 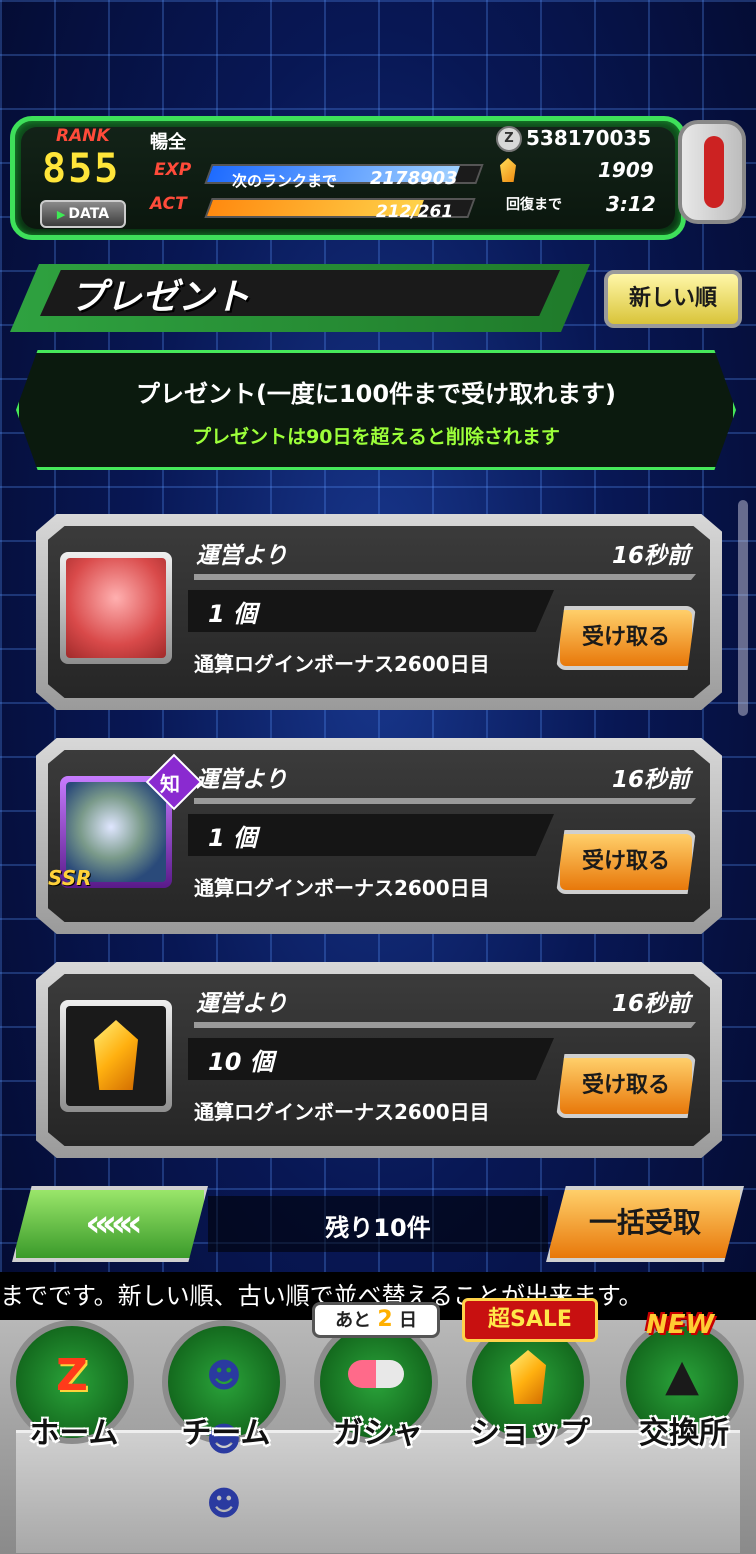 What do you see at coordinates (530, 1433) in the screenshot?
I see `nav-label: ショップ` at bounding box center [530, 1433].